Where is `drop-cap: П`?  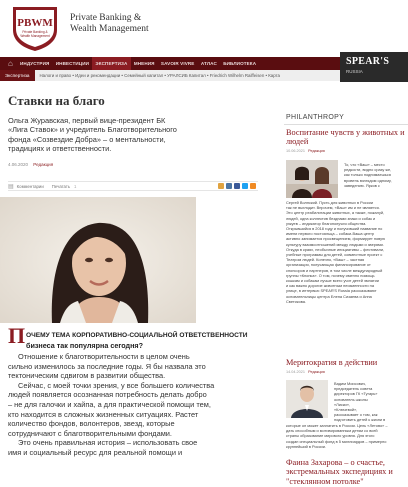
drop-cap: П is located at coordinates (17, 335).